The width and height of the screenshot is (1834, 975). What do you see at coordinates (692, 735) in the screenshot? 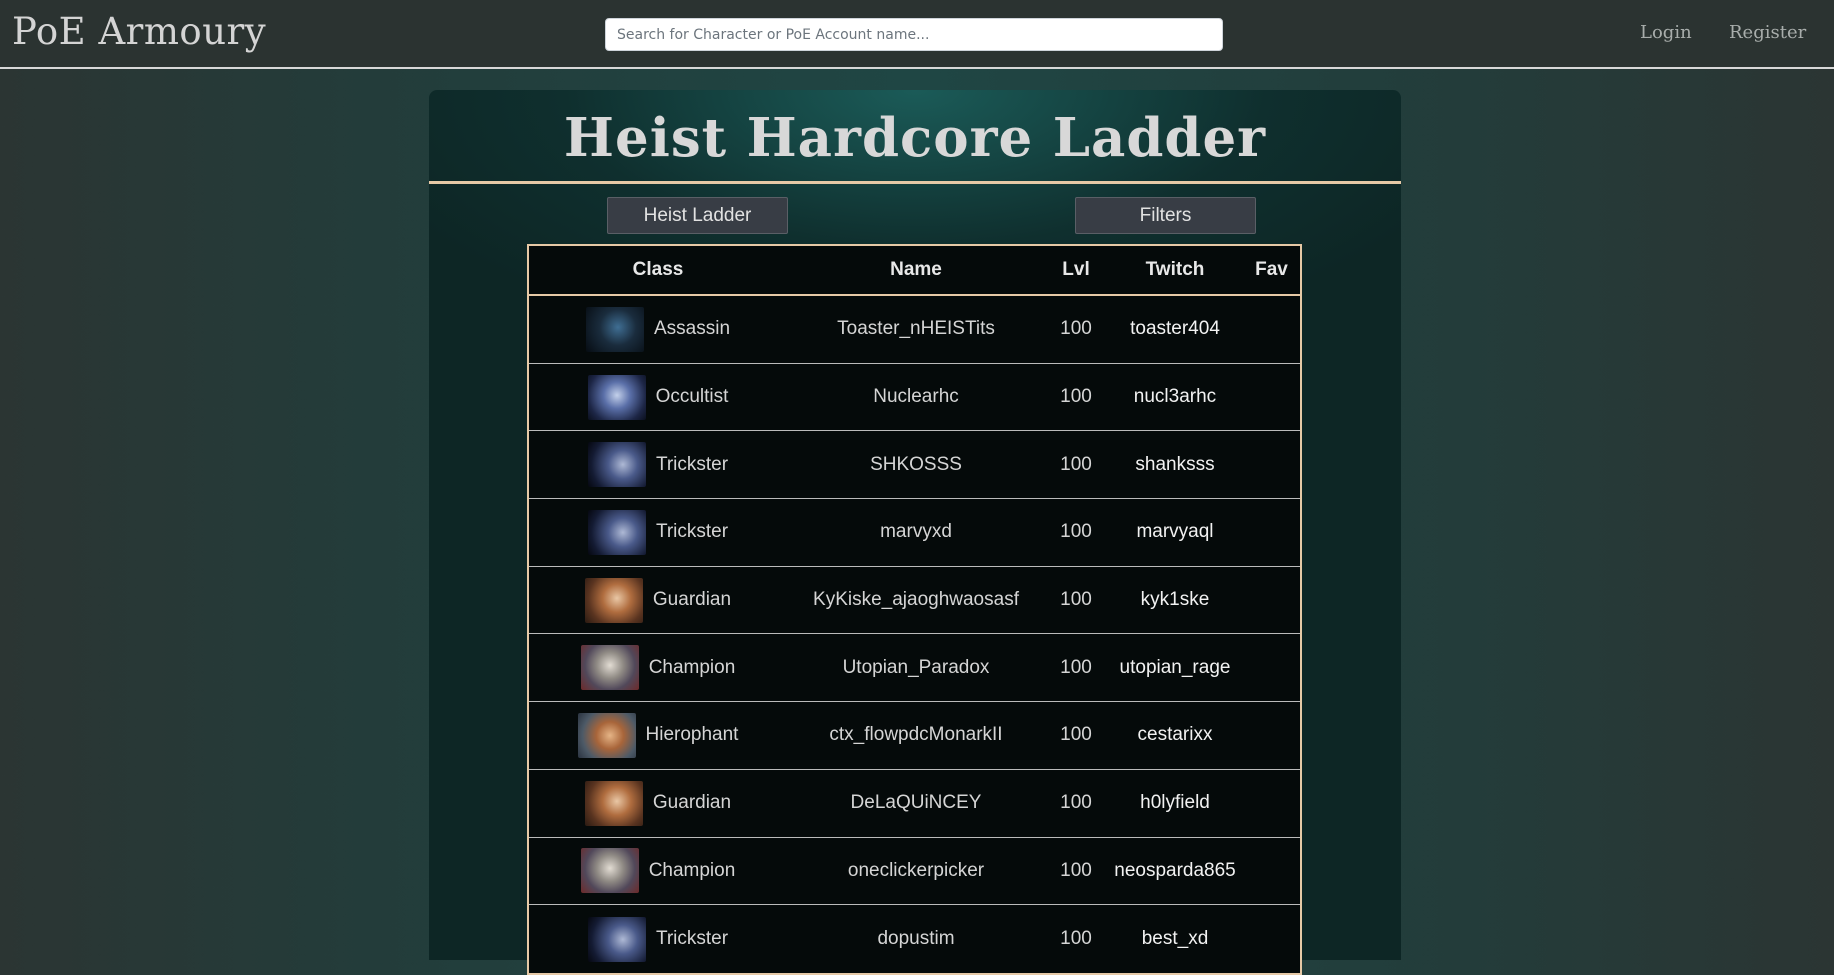
I see `class-label: Hierophant` at bounding box center [692, 735].